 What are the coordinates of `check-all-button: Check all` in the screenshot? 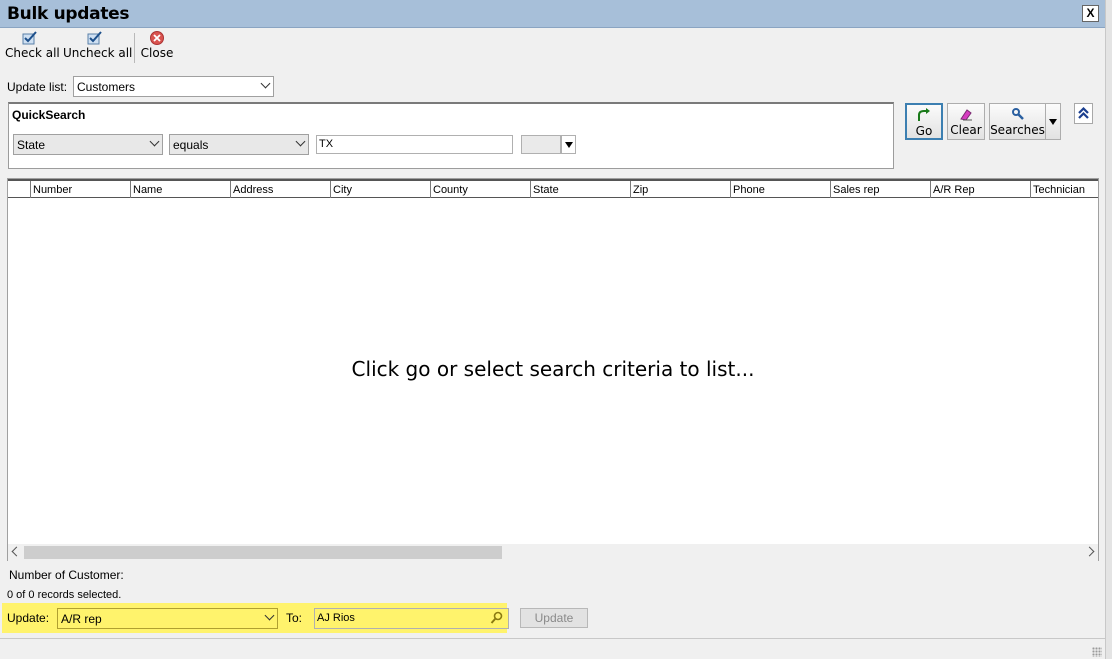 It's located at (32, 48).